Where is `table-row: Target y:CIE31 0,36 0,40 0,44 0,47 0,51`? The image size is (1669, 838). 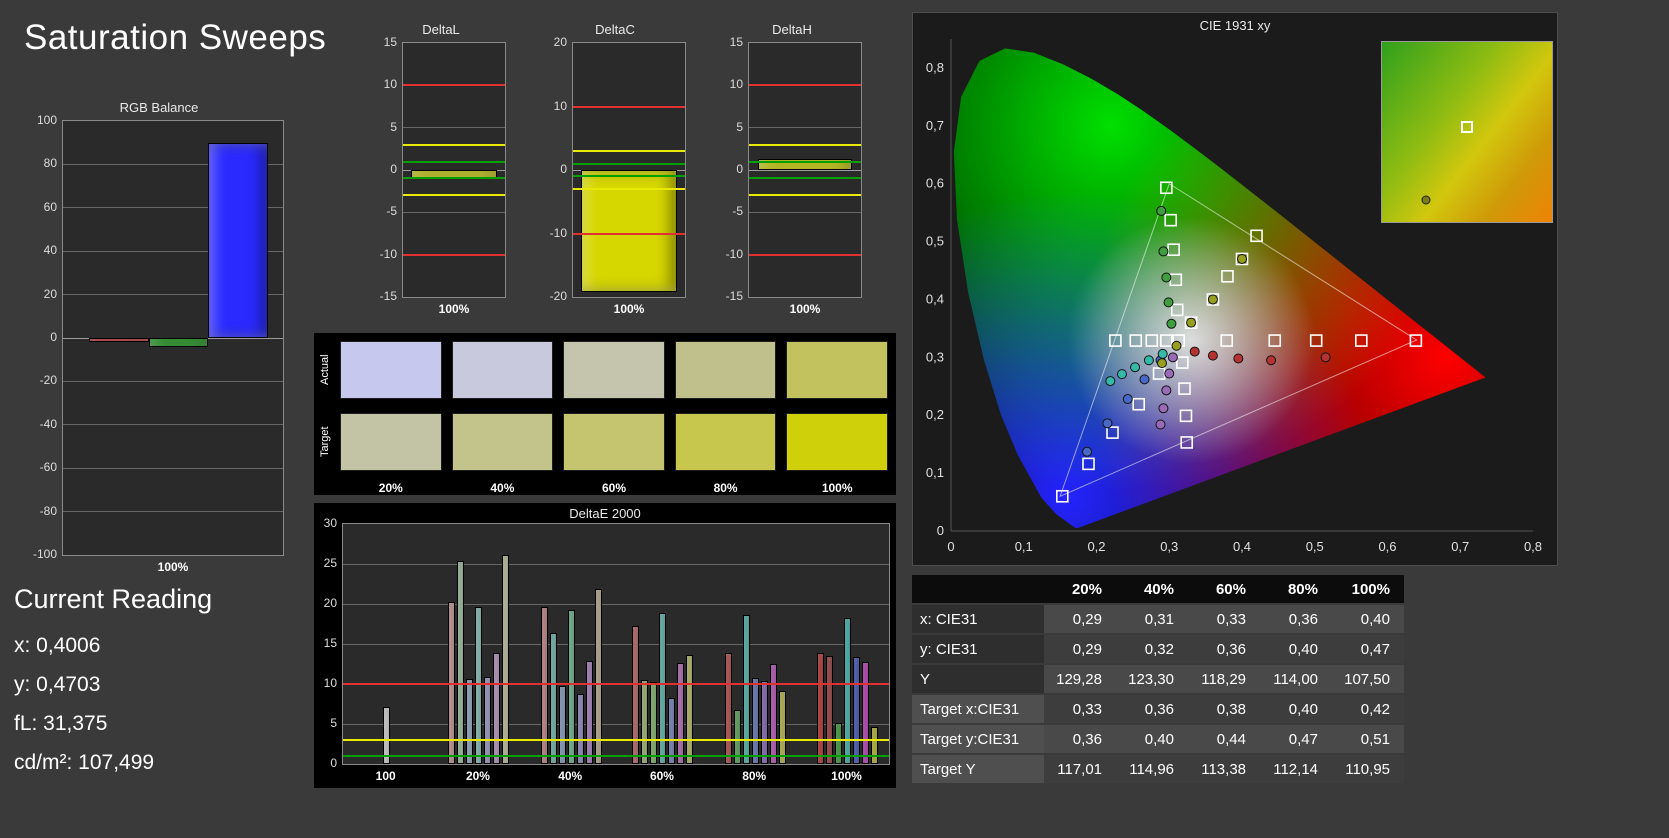
table-row: Target y:CIE31 0,36 0,40 0,44 0,47 0,51 is located at coordinates (1158, 739).